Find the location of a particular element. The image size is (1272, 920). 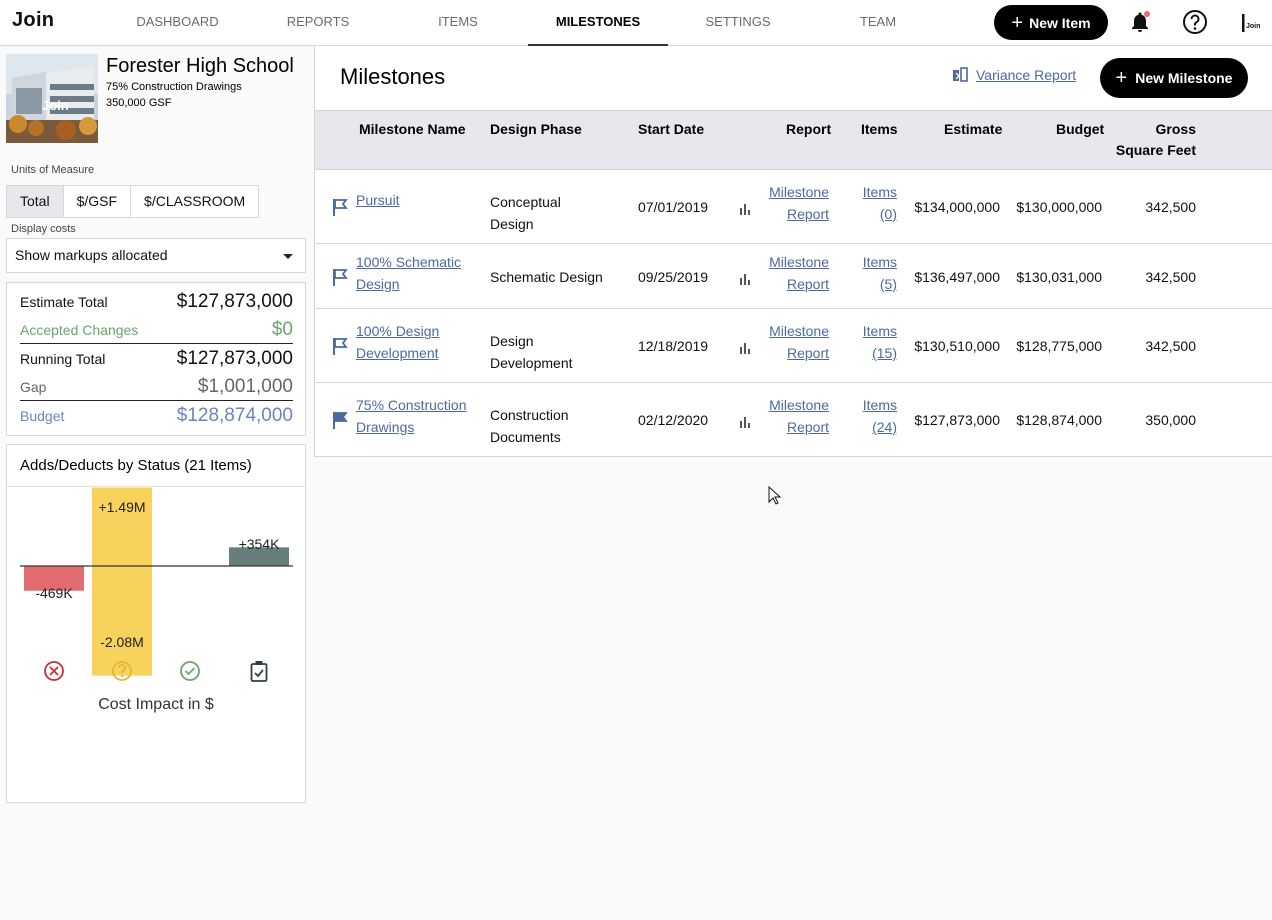

running-total-row: Running Total $127,873,000 is located at coordinates (156, 359).